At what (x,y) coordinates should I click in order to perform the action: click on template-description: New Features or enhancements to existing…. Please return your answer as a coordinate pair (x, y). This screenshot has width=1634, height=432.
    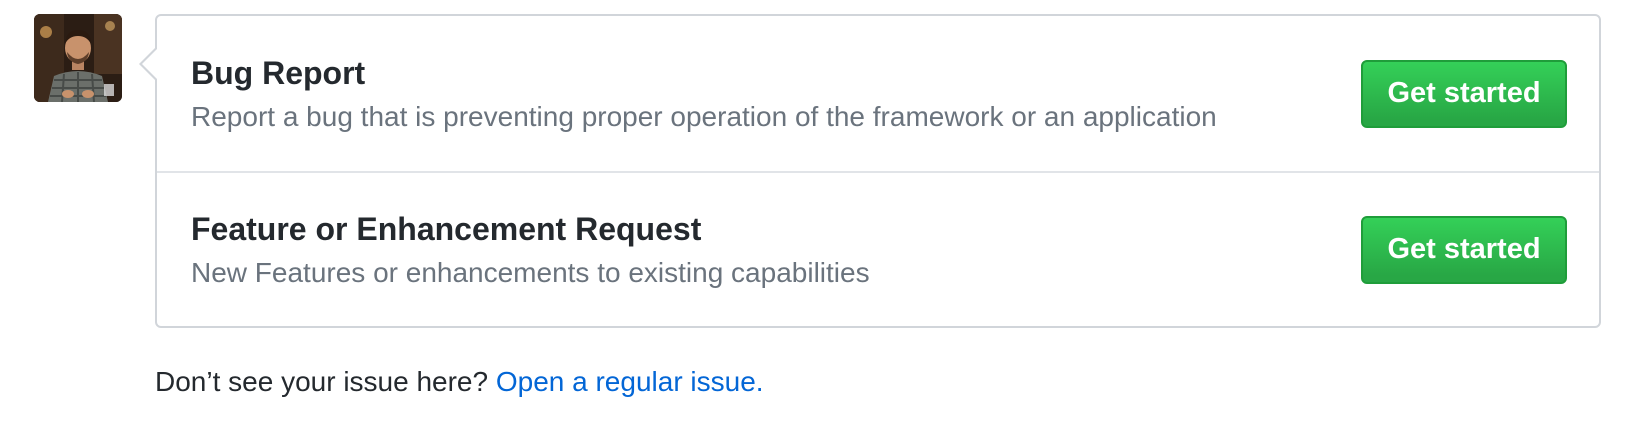
    Looking at the image, I should click on (530, 272).